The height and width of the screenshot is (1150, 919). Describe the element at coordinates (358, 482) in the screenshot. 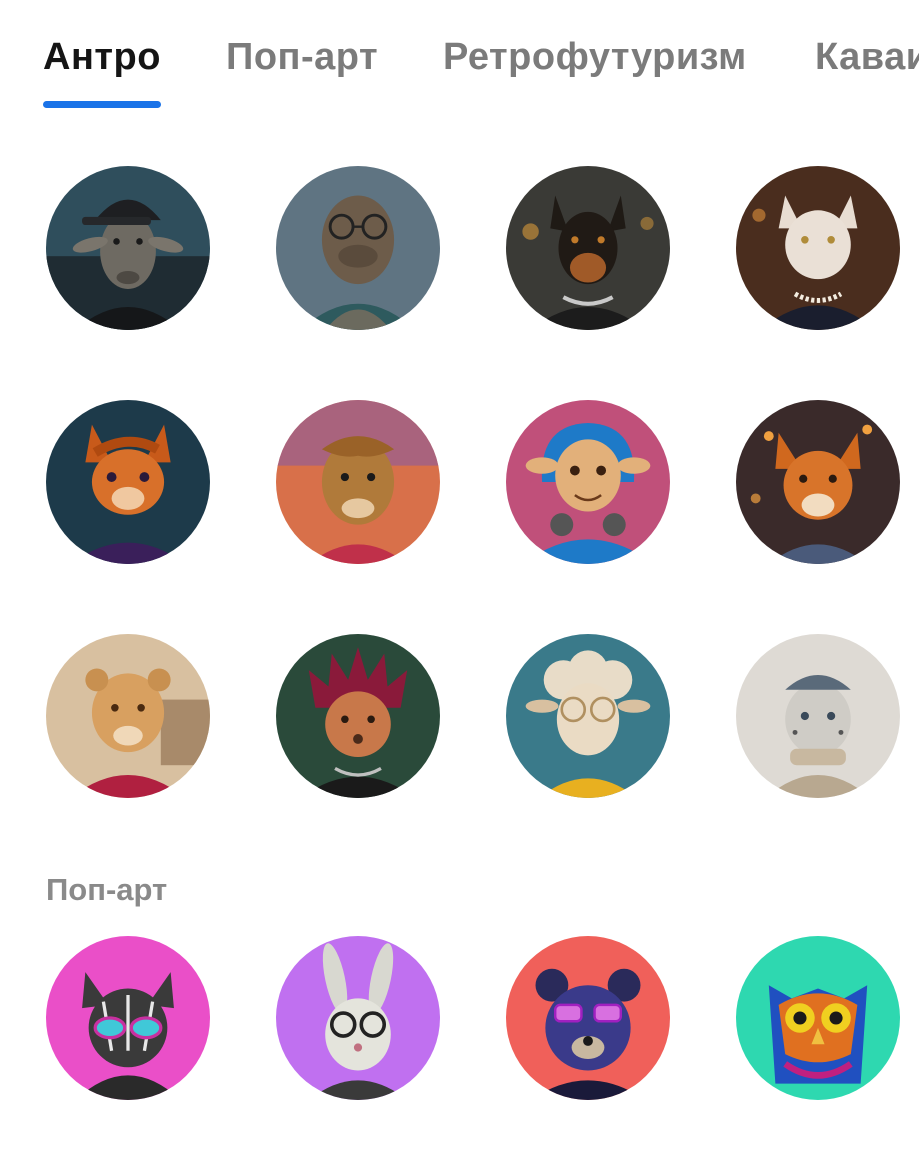

I see `avatar-llama` at that location.